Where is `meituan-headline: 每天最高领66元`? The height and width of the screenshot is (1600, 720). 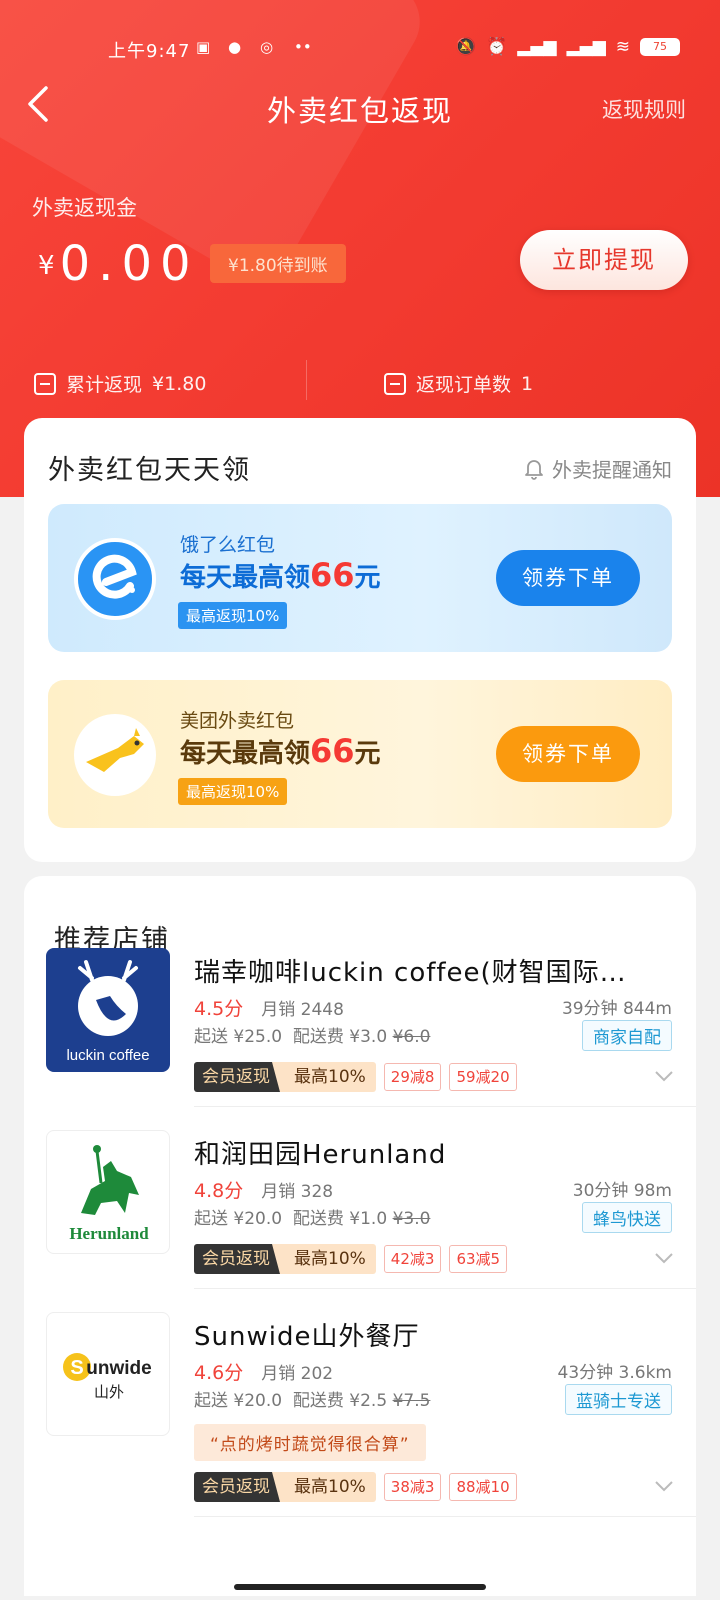 meituan-headline: 每天最高领66元 is located at coordinates (280, 751).